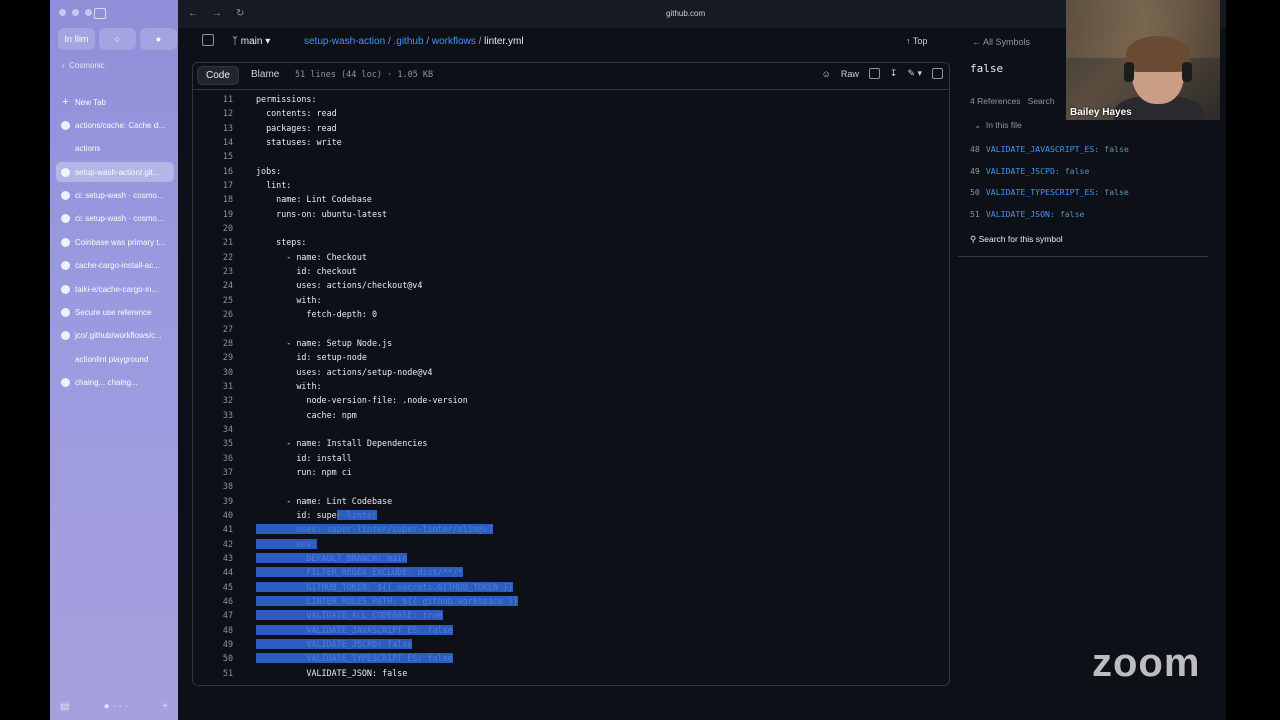 This screenshot has width=1280, height=720. I want to click on line-number: 42, so click(217, 544).